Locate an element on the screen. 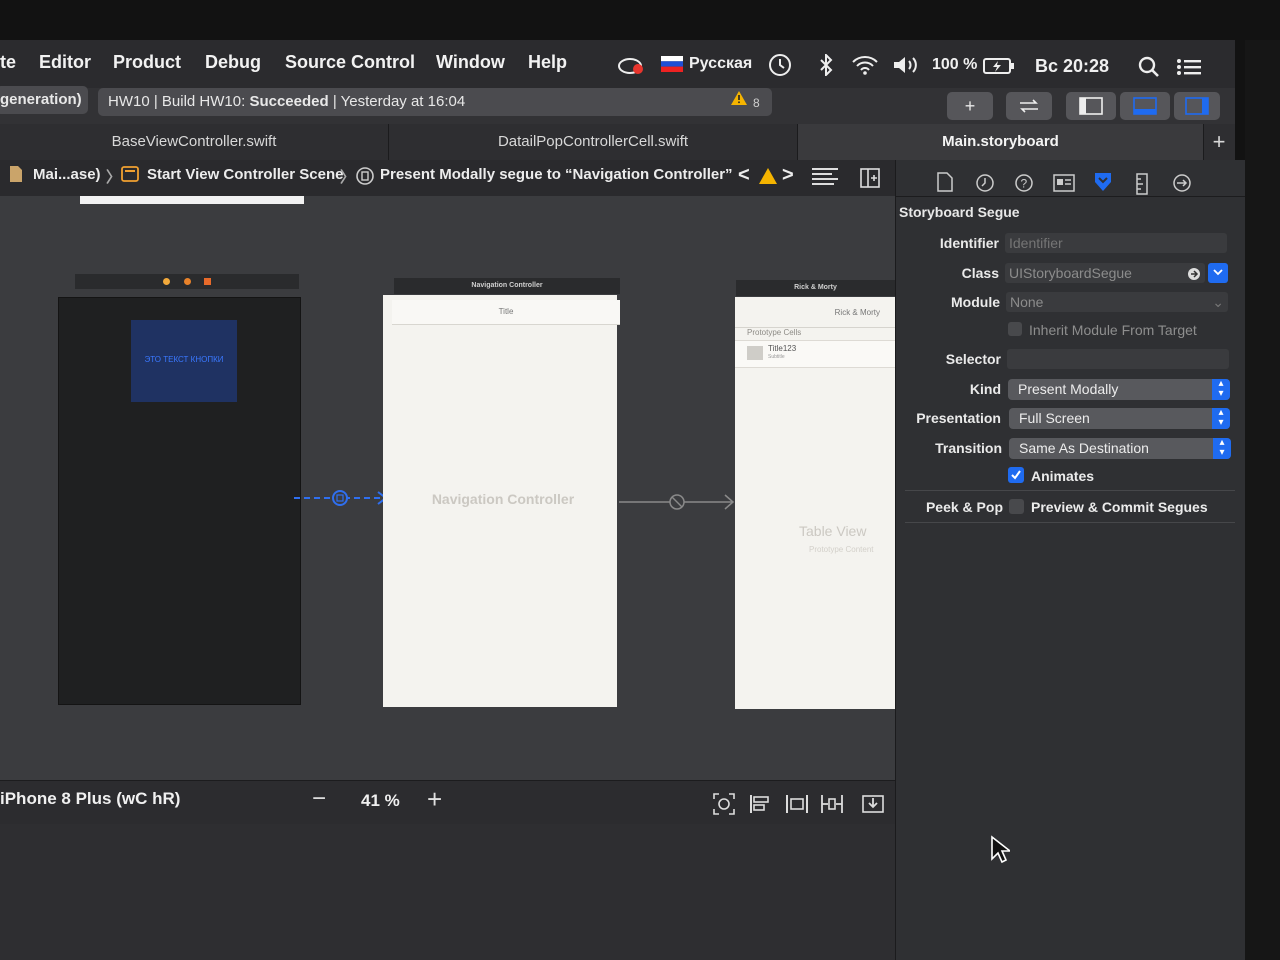 This screenshot has height=960, width=1280. left-panel-icon is located at coordinates (1091, 108).